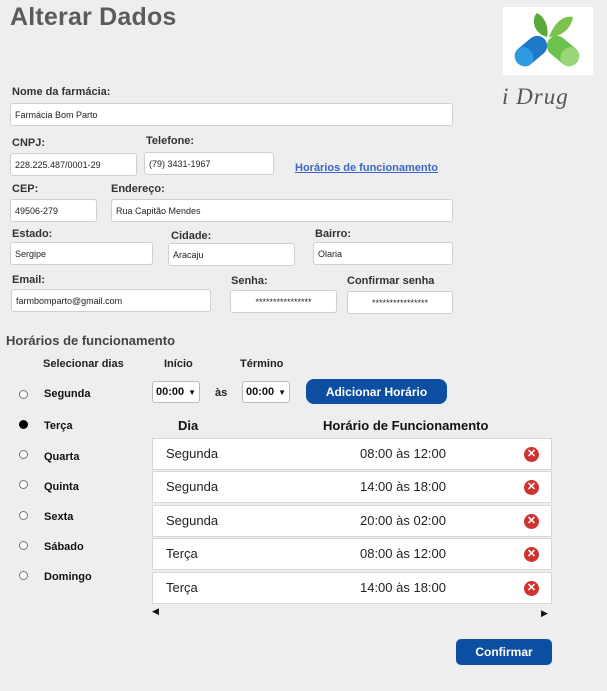  Describe the element at coordinates (352, 588) in the screenshot. I see `table-row: Terça 14:00 às 18:00 ✕` at that location.